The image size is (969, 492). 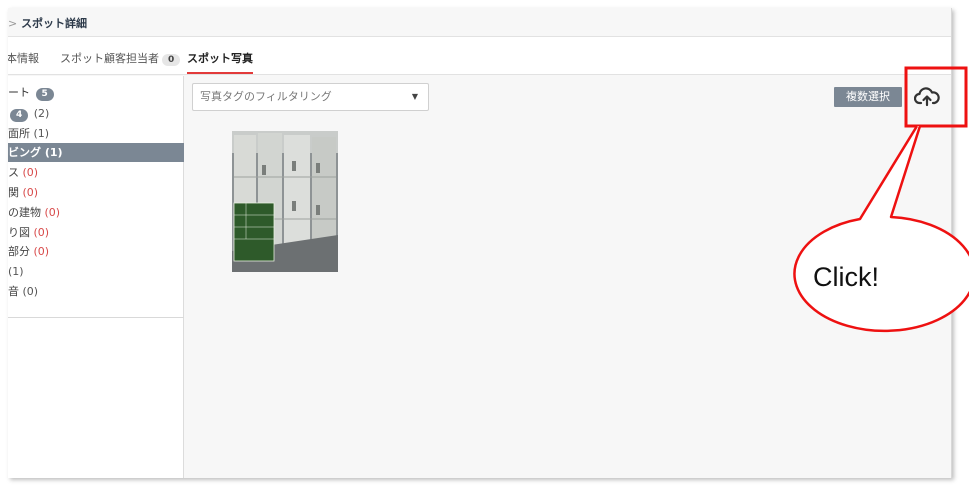 What do you see at coordinates (96, 251) in the screenshot?
I see `sidebar-item: 部分 (0)` at bounding box center [96, 251].